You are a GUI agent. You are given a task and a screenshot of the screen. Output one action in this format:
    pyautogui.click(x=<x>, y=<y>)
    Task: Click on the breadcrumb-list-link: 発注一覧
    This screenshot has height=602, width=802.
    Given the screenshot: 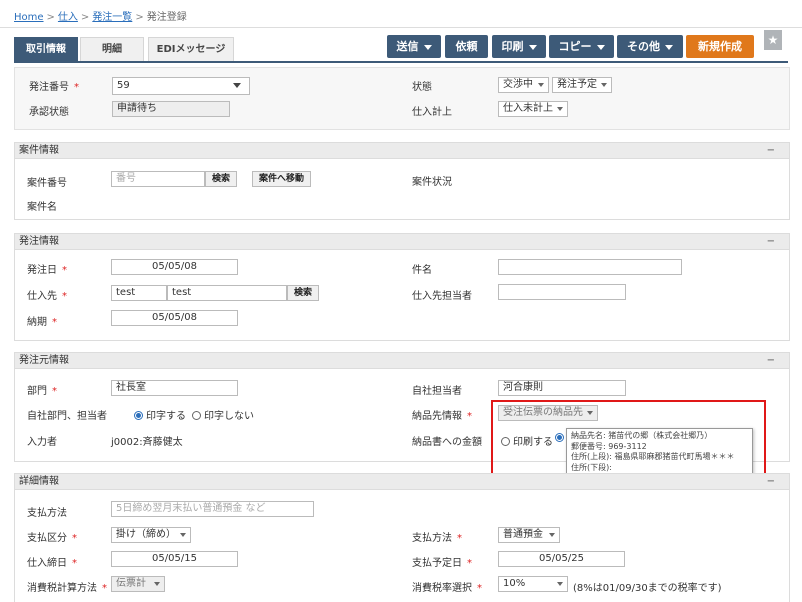 What is the action you would take?
    pyautogui.click(x=112, y=17)
    